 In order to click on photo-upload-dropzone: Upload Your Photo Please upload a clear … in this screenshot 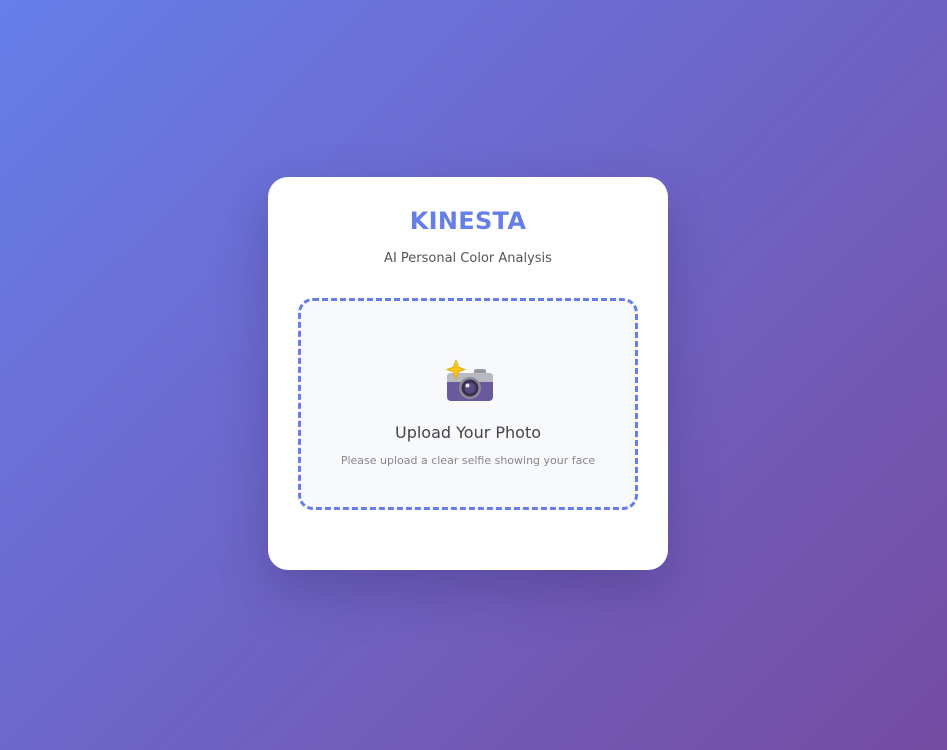, I will do `click(468, 404)`.